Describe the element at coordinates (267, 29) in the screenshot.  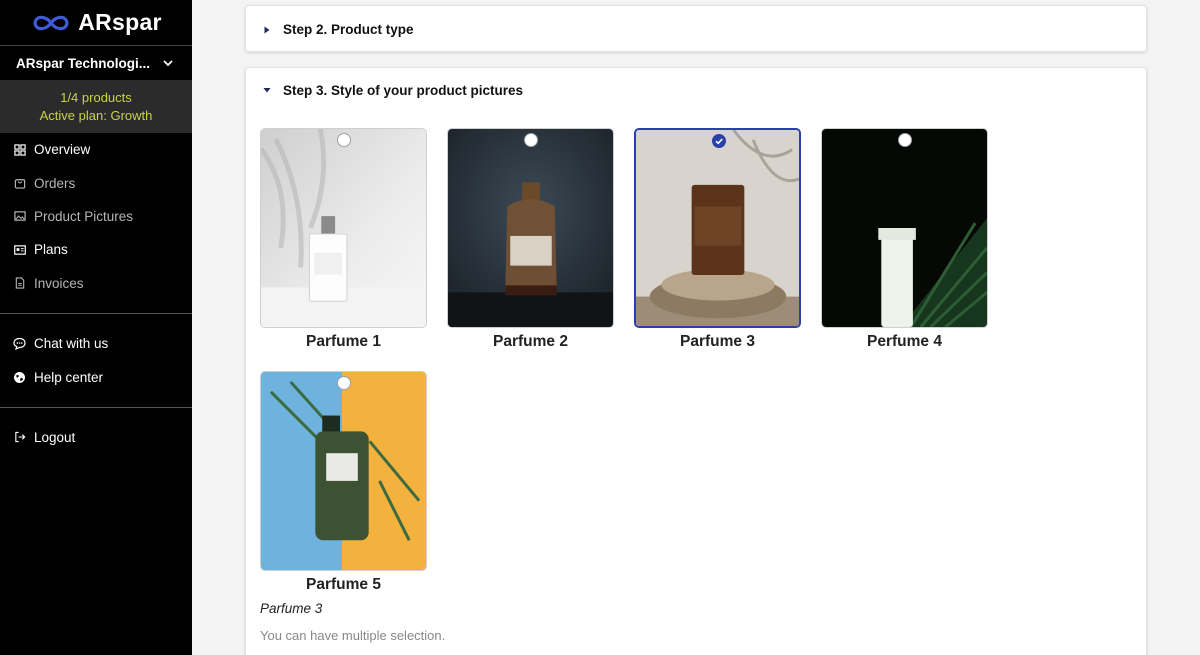
I see `caret-right-icon` at that location.